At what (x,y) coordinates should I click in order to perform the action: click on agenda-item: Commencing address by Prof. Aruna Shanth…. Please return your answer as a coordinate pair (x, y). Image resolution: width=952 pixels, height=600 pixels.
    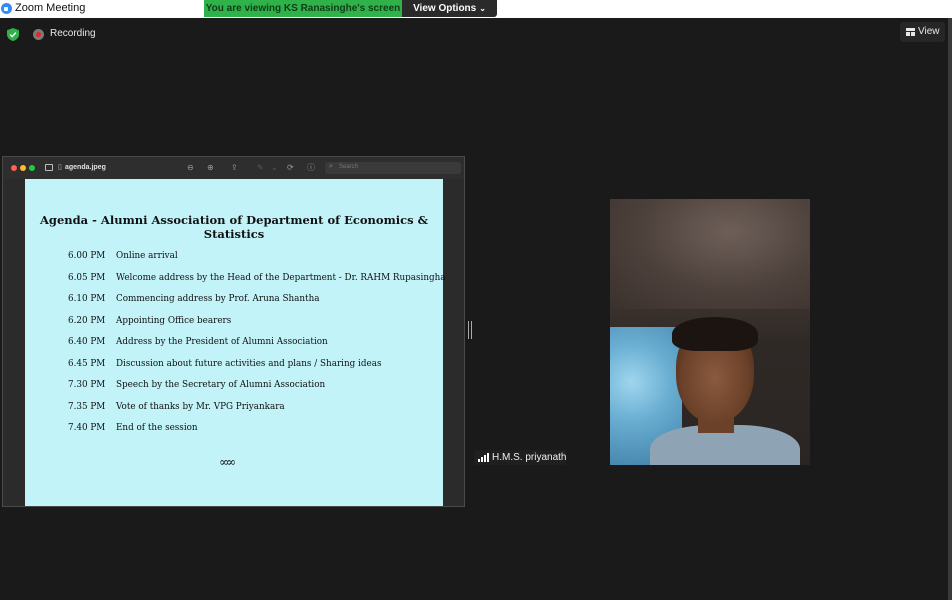
    Looking at the image, I should click on (218, 299).